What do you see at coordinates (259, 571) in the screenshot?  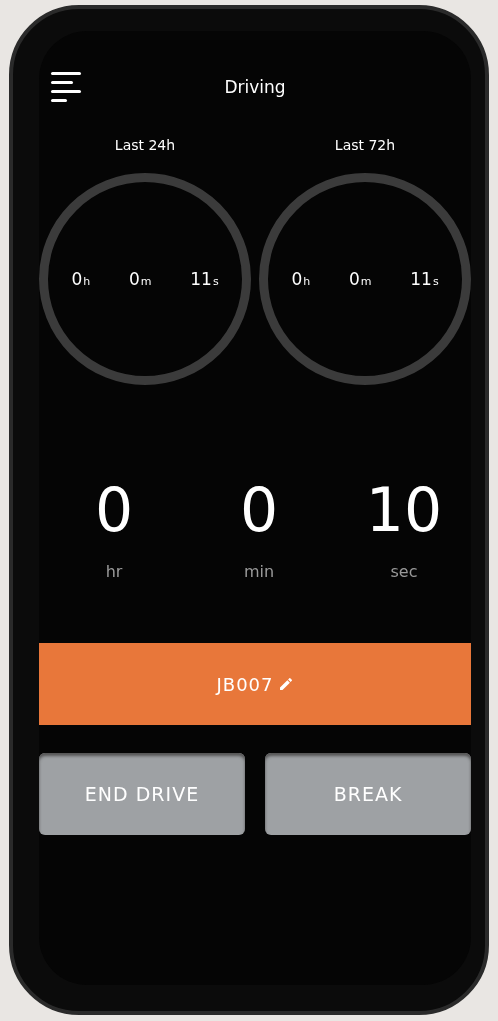 I see `timer-unit: min` at bounding box center [259, 571].